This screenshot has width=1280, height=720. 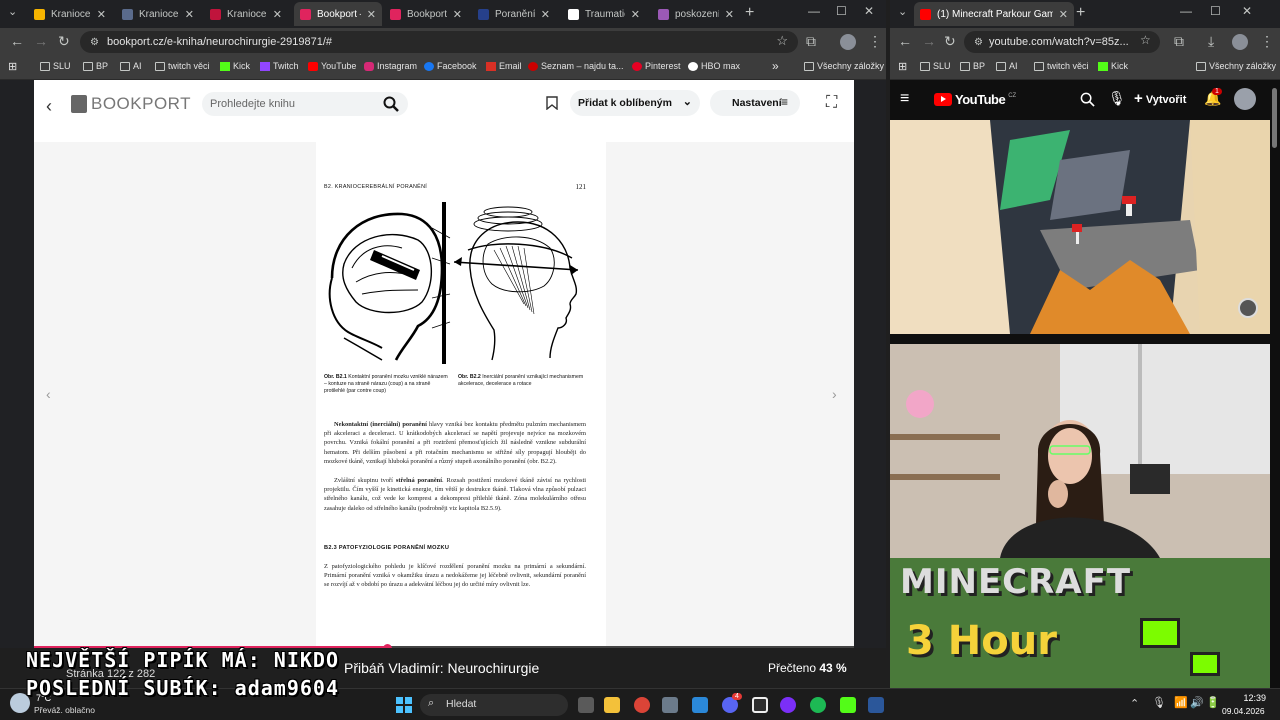 I want to click on download-icon: ⤓, so click(x=1211, y=41).